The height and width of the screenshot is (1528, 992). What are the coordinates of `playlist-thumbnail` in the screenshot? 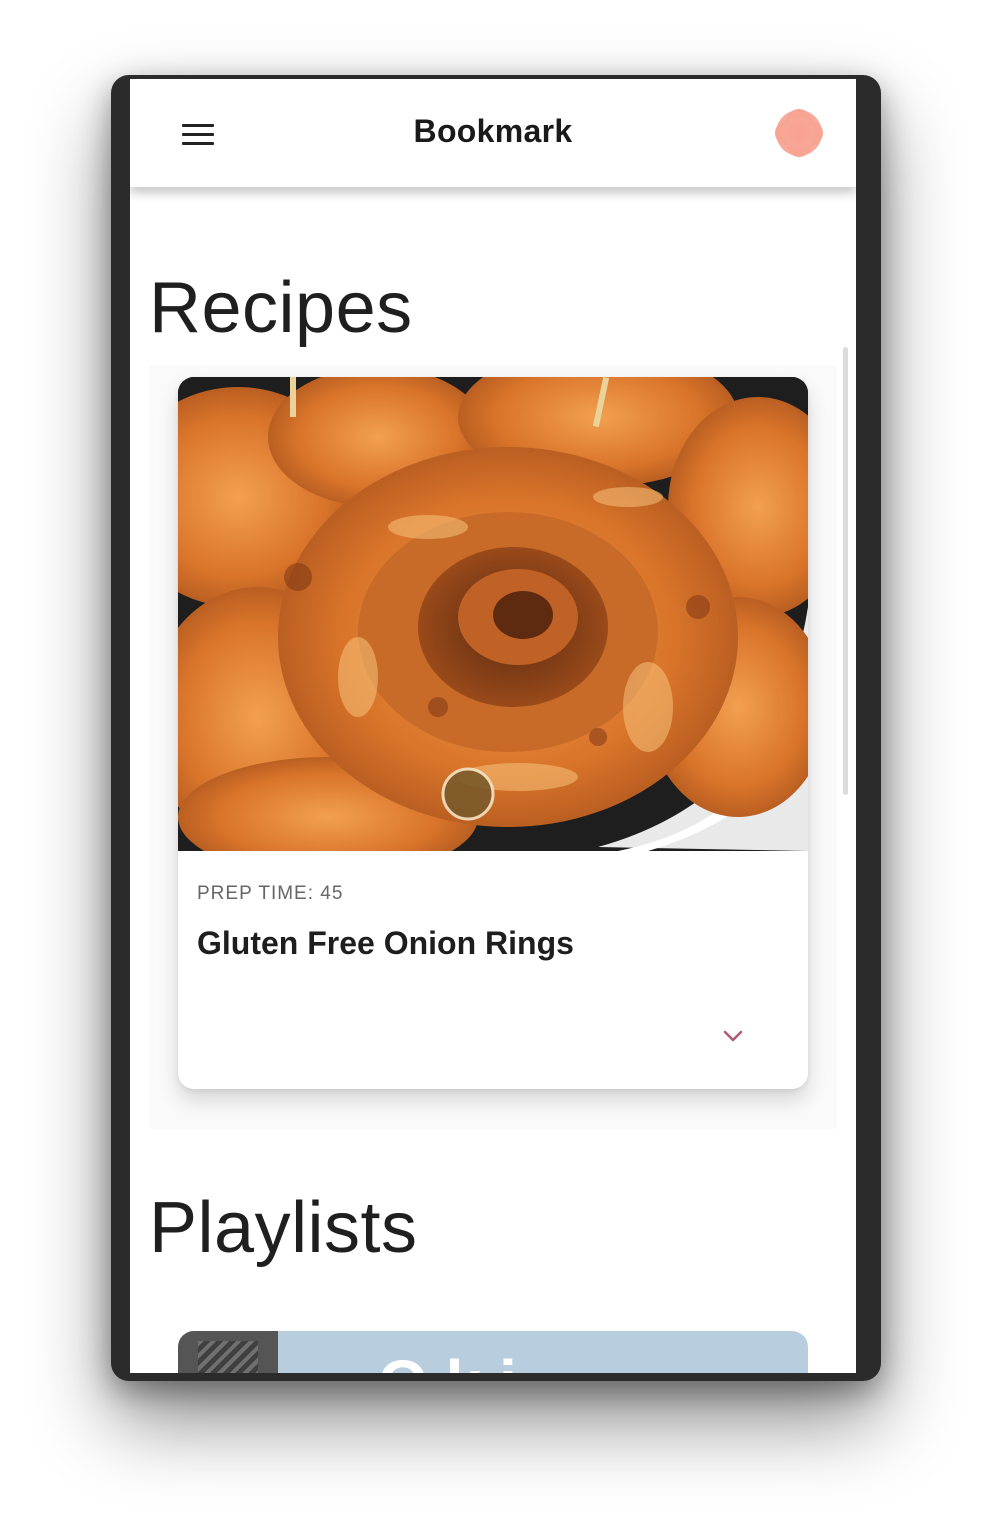 It's located at (228, 1352).